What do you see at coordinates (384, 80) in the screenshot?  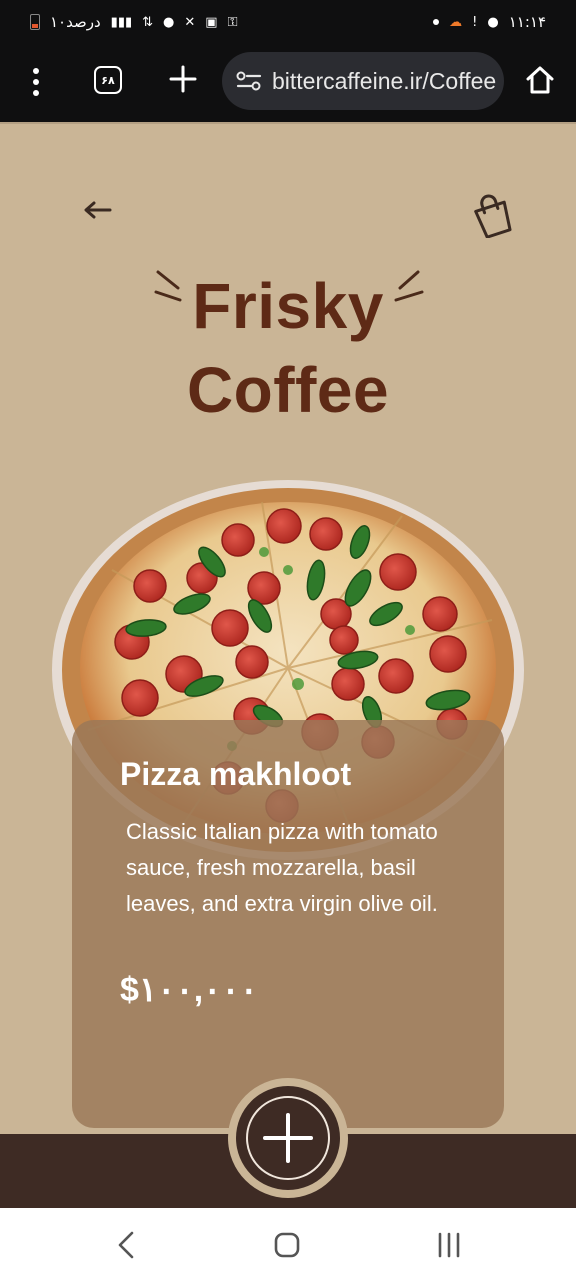 I see `url-text: bittercaffeine.ir/Coffee` at bounding box center [384, 80].